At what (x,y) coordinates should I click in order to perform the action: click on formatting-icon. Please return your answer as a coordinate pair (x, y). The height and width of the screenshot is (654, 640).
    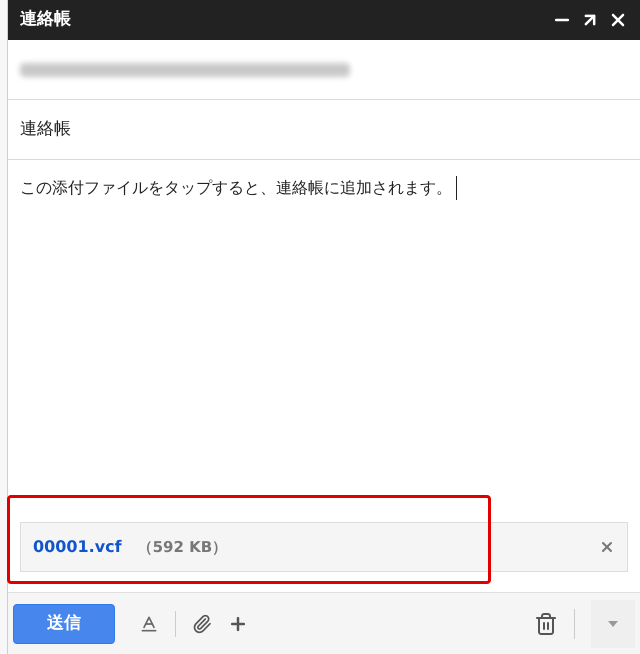
    Looking at the image, I should click on (149, 624).